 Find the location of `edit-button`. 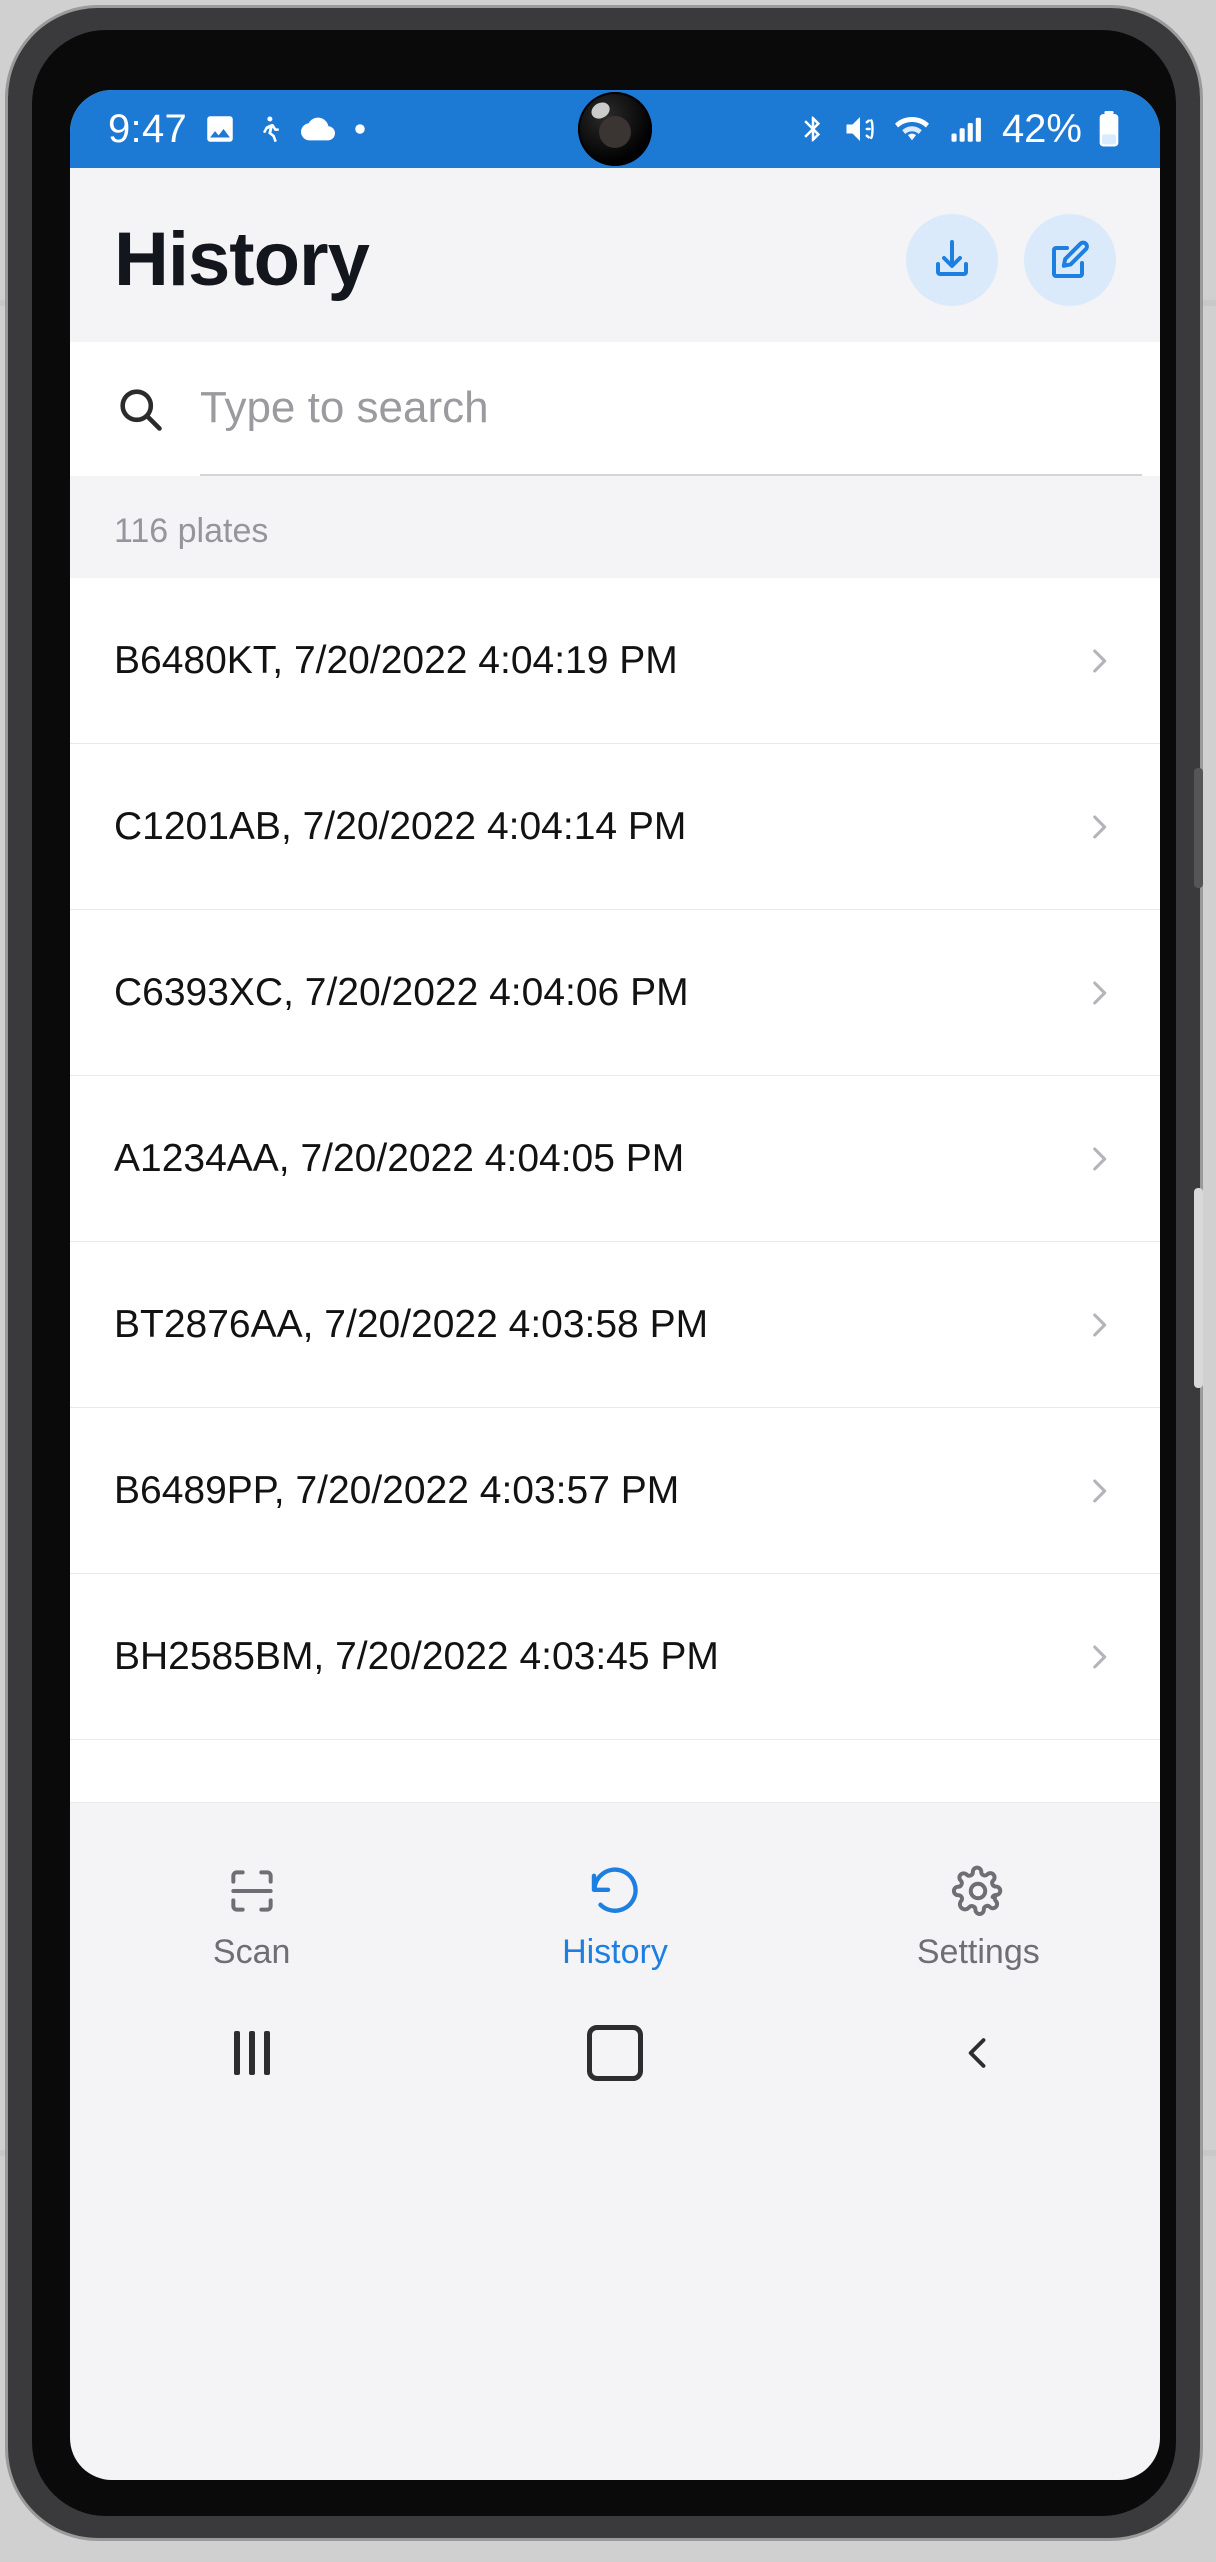

edit-button is located at coordinates (1070, 260).